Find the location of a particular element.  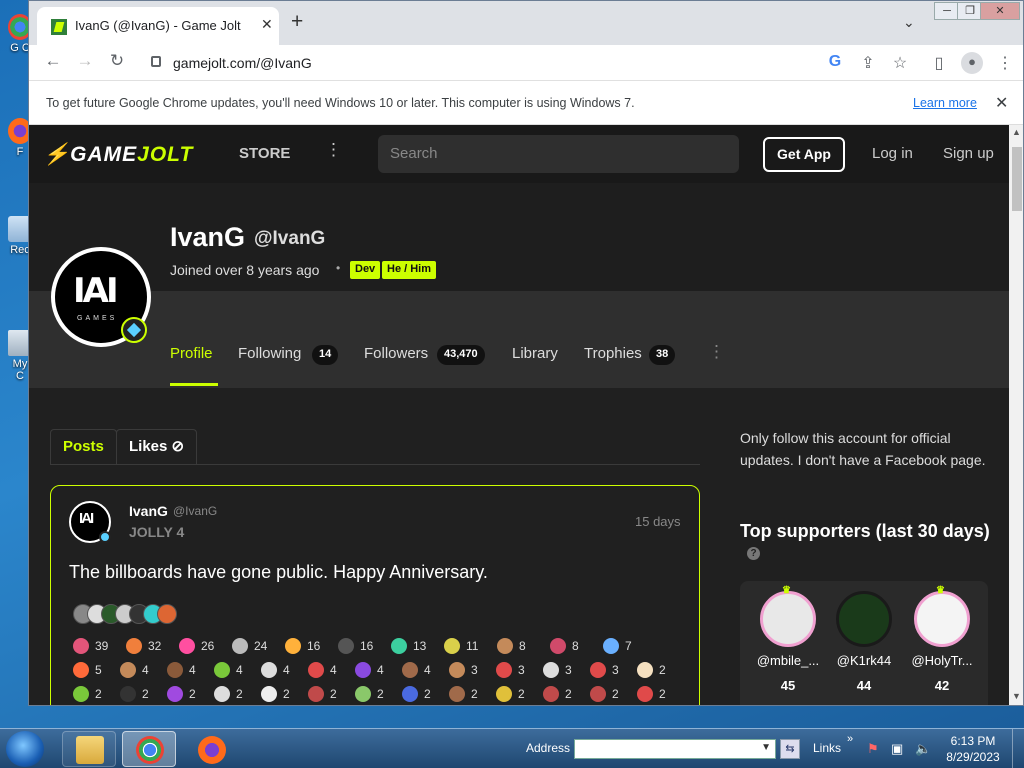

tab-library: Library is located at coordinates (535, 353).